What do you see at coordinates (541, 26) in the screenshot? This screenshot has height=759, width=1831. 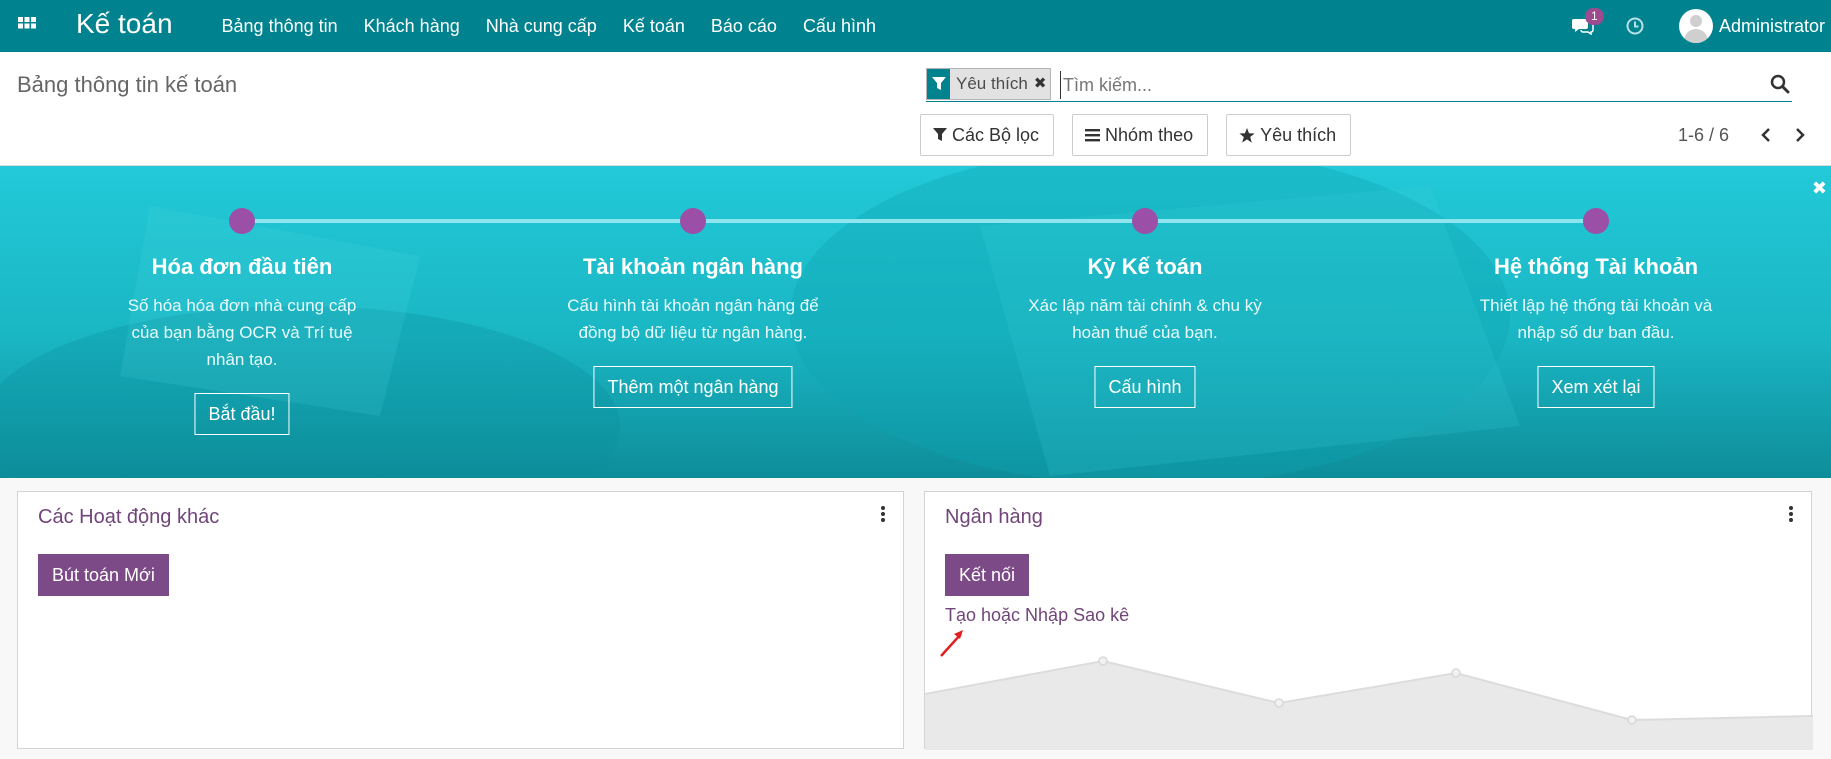 I see `menu-item-vendors: Nhà cung cấp` at bounding box center [541, 26].